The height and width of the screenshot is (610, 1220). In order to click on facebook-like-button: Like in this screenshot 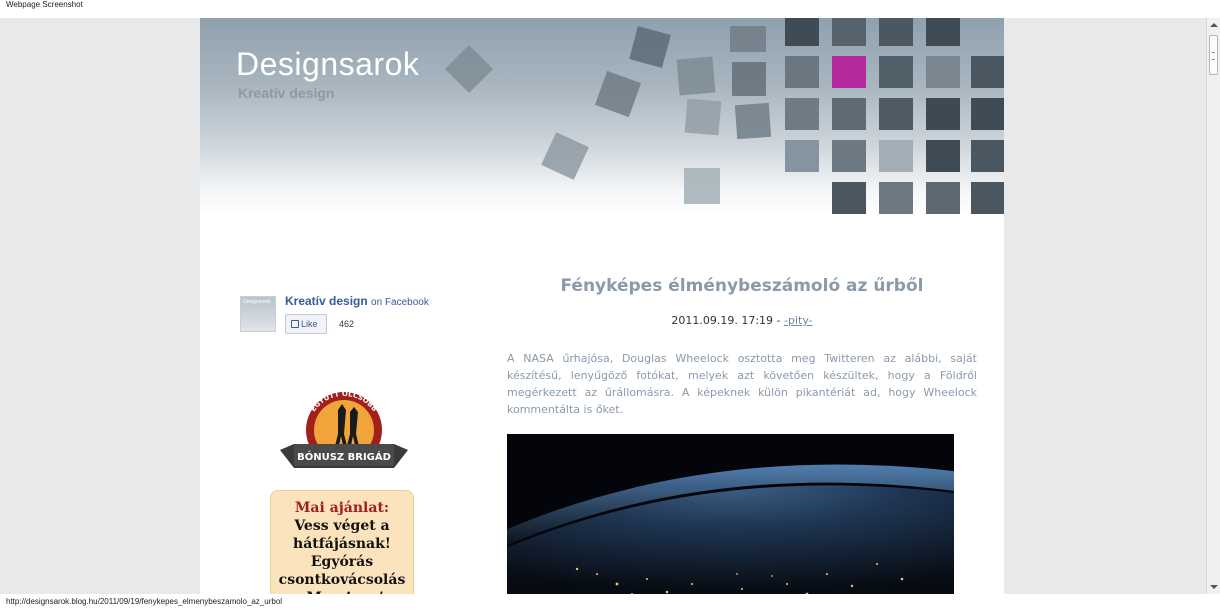, I will do `click(306, 324)`.